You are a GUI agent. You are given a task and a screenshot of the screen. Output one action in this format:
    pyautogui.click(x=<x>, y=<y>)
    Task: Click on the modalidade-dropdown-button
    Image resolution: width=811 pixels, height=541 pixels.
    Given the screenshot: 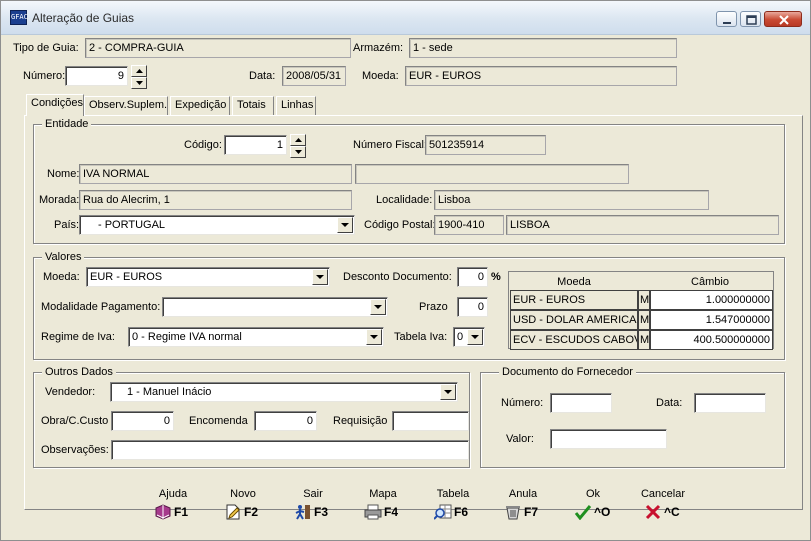 What is the action you would take?
    pyautogui.click(x=378, y=307)
    